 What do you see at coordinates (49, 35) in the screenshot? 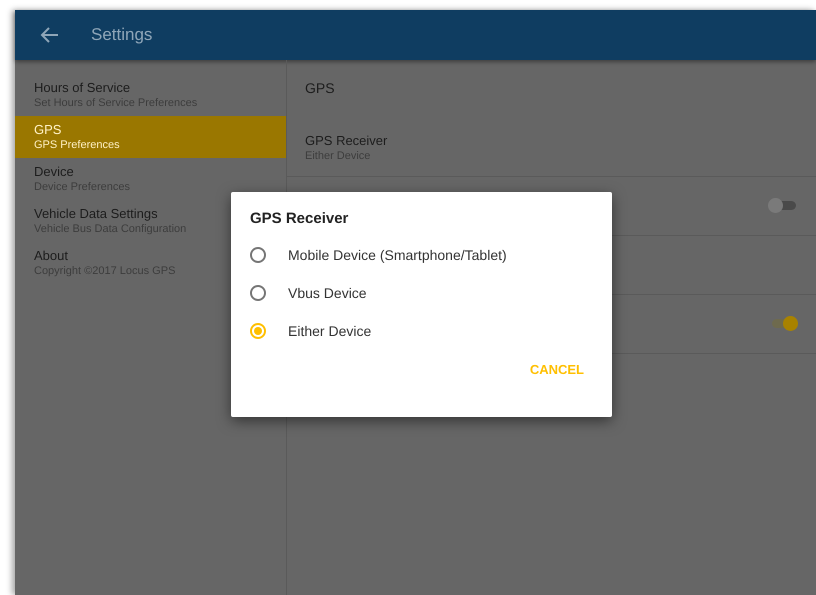
I see `back-arrow-icon` at bounding box center [49, 35].